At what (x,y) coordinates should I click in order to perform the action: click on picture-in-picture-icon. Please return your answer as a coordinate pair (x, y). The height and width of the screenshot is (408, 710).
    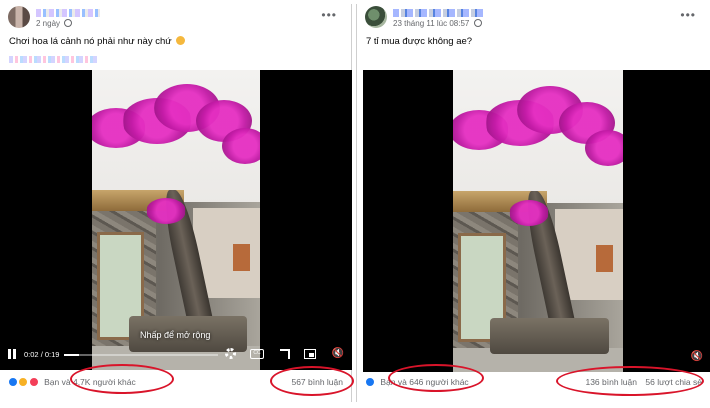
    Looking at the image, I should click on (310, 354).